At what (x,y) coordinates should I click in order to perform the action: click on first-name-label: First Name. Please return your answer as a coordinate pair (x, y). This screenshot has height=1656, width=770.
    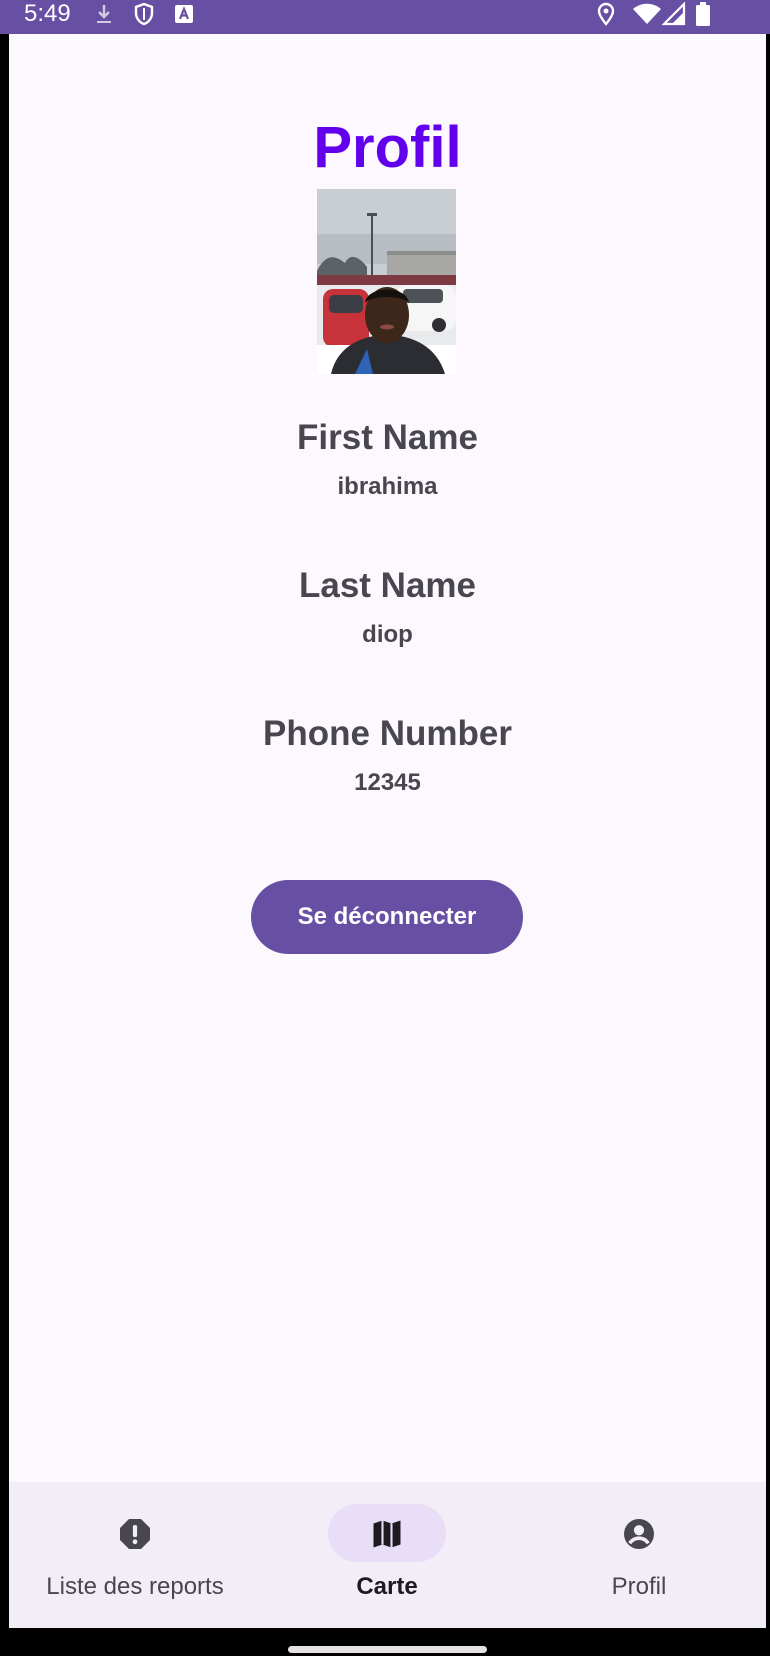
    Looking at the image, I should click on (387, 437).